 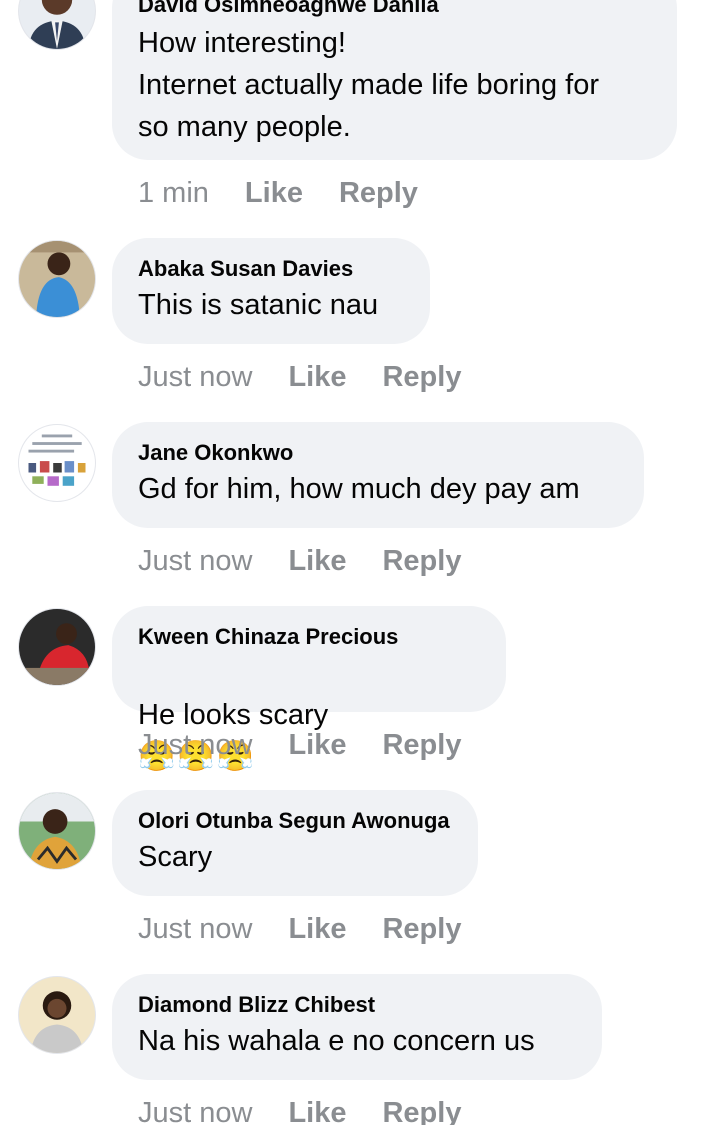 What do you see at coordinates (175, 857) in the screenshot?
I see `comment-text: Scary` at bounding box center [175, 857].